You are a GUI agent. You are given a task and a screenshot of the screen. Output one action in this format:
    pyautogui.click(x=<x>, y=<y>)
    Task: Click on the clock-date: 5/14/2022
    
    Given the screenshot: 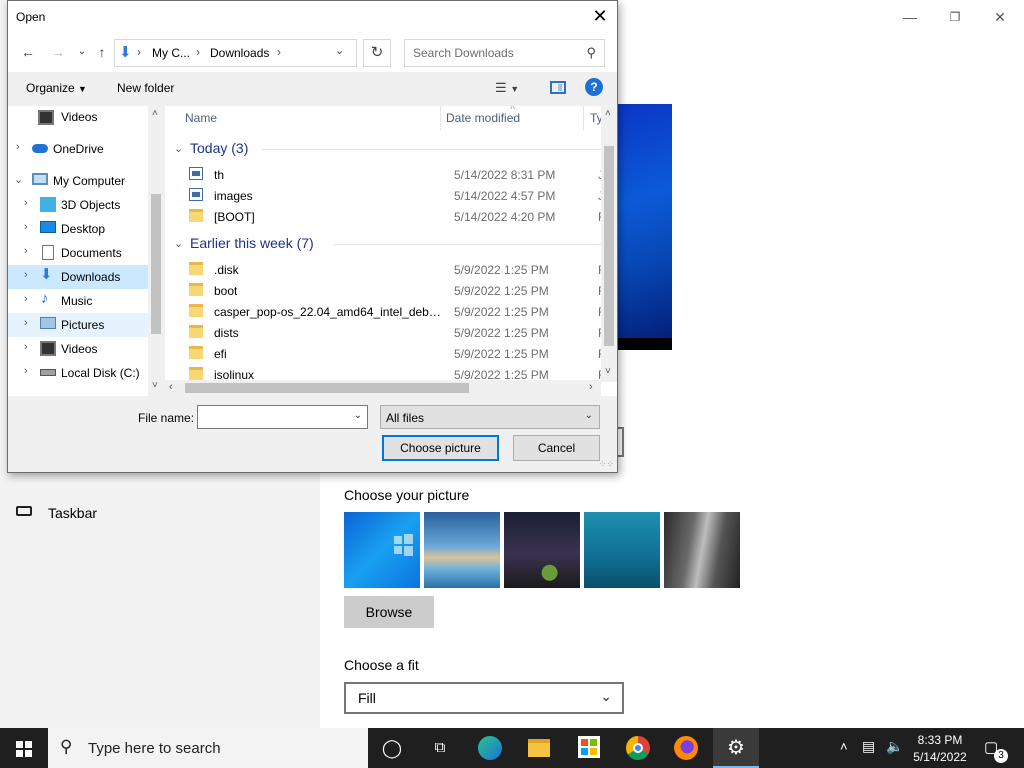 What is the action you would take?
    pyautogui.click(x=940, y=757)
    